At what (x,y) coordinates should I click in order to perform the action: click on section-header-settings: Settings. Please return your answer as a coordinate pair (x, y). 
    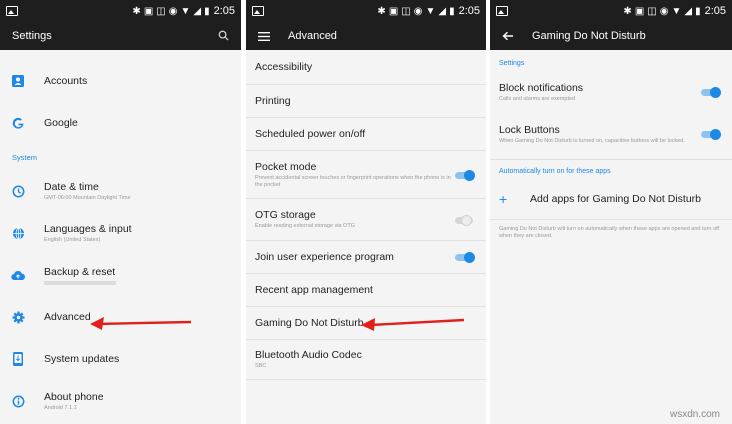
    Looking at the image, I should click on (512, 63).